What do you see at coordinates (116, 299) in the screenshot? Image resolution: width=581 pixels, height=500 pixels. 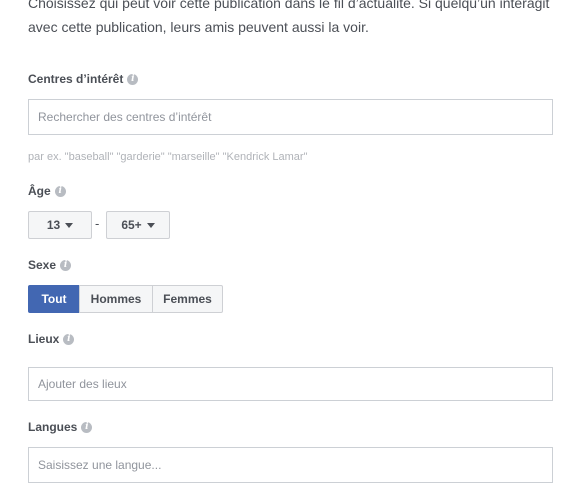 I see `sex-option-men-button: Hommes` at bounding box center [116, 299].